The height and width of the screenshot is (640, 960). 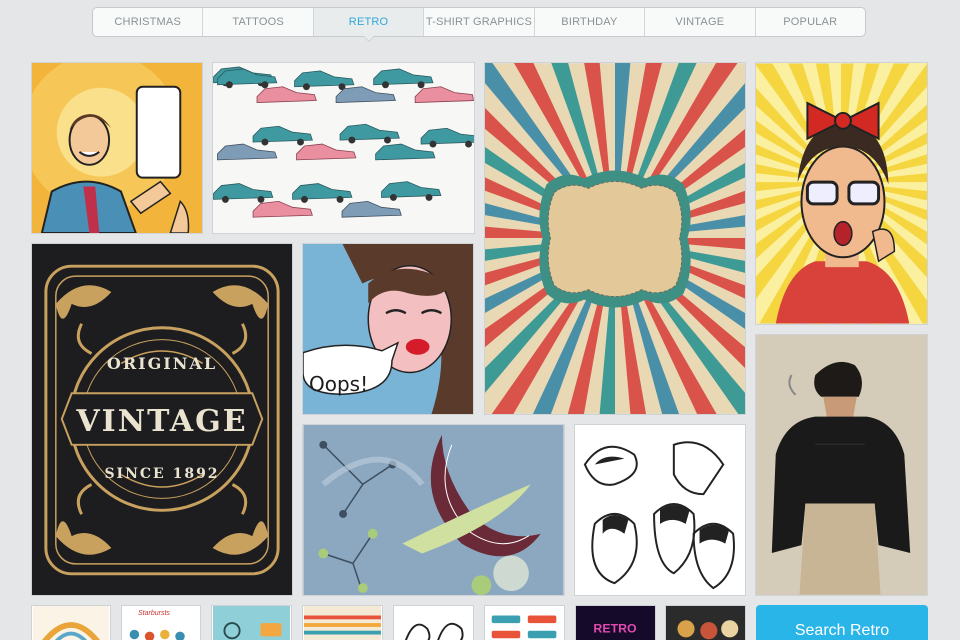 What do you see at coordinates (339, 384) in the screenshot?
I see `oops-speech-text: Oops!` at bounding box center [339, 384].